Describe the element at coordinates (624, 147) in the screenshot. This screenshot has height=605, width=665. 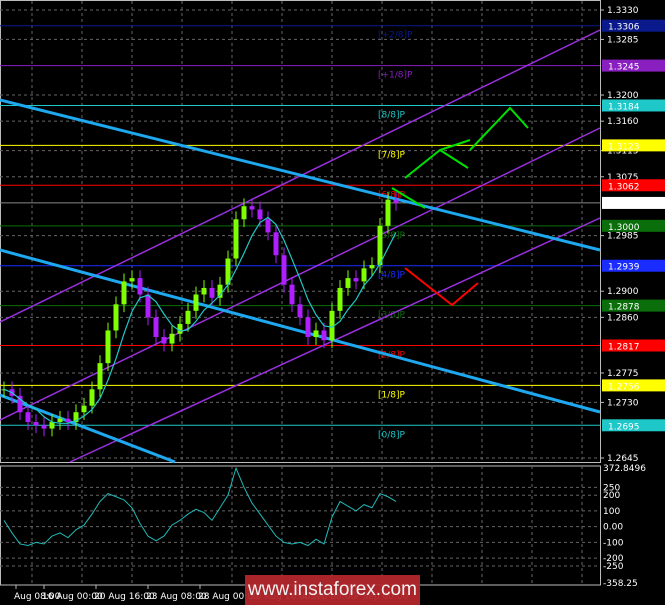
I see `price-label-value: 1.3123` at that location.